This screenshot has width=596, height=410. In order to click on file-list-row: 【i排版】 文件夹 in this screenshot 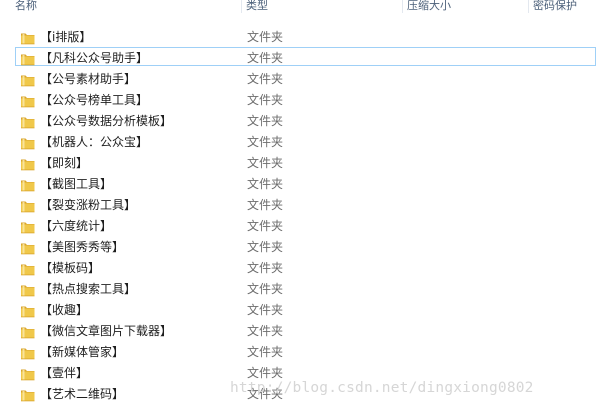, I will do `click(298, 36)`.